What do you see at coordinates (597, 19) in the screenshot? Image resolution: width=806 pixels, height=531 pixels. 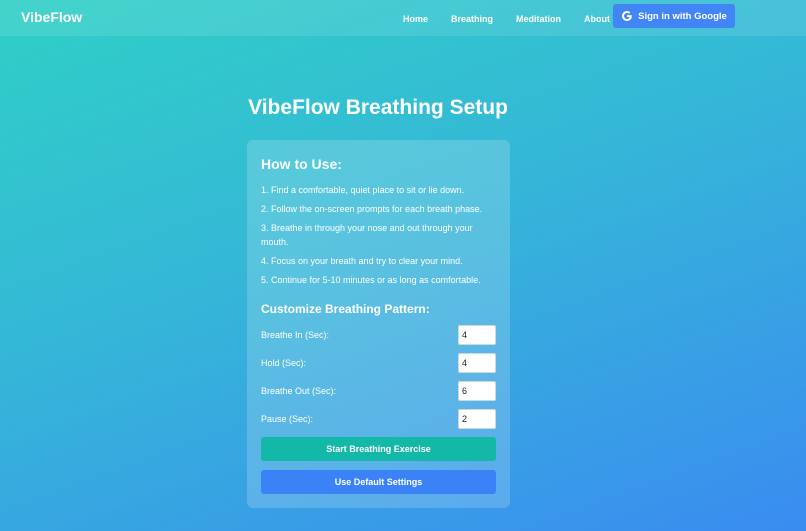 I see `nav-link-about: About` at bounding box center [597, 19].